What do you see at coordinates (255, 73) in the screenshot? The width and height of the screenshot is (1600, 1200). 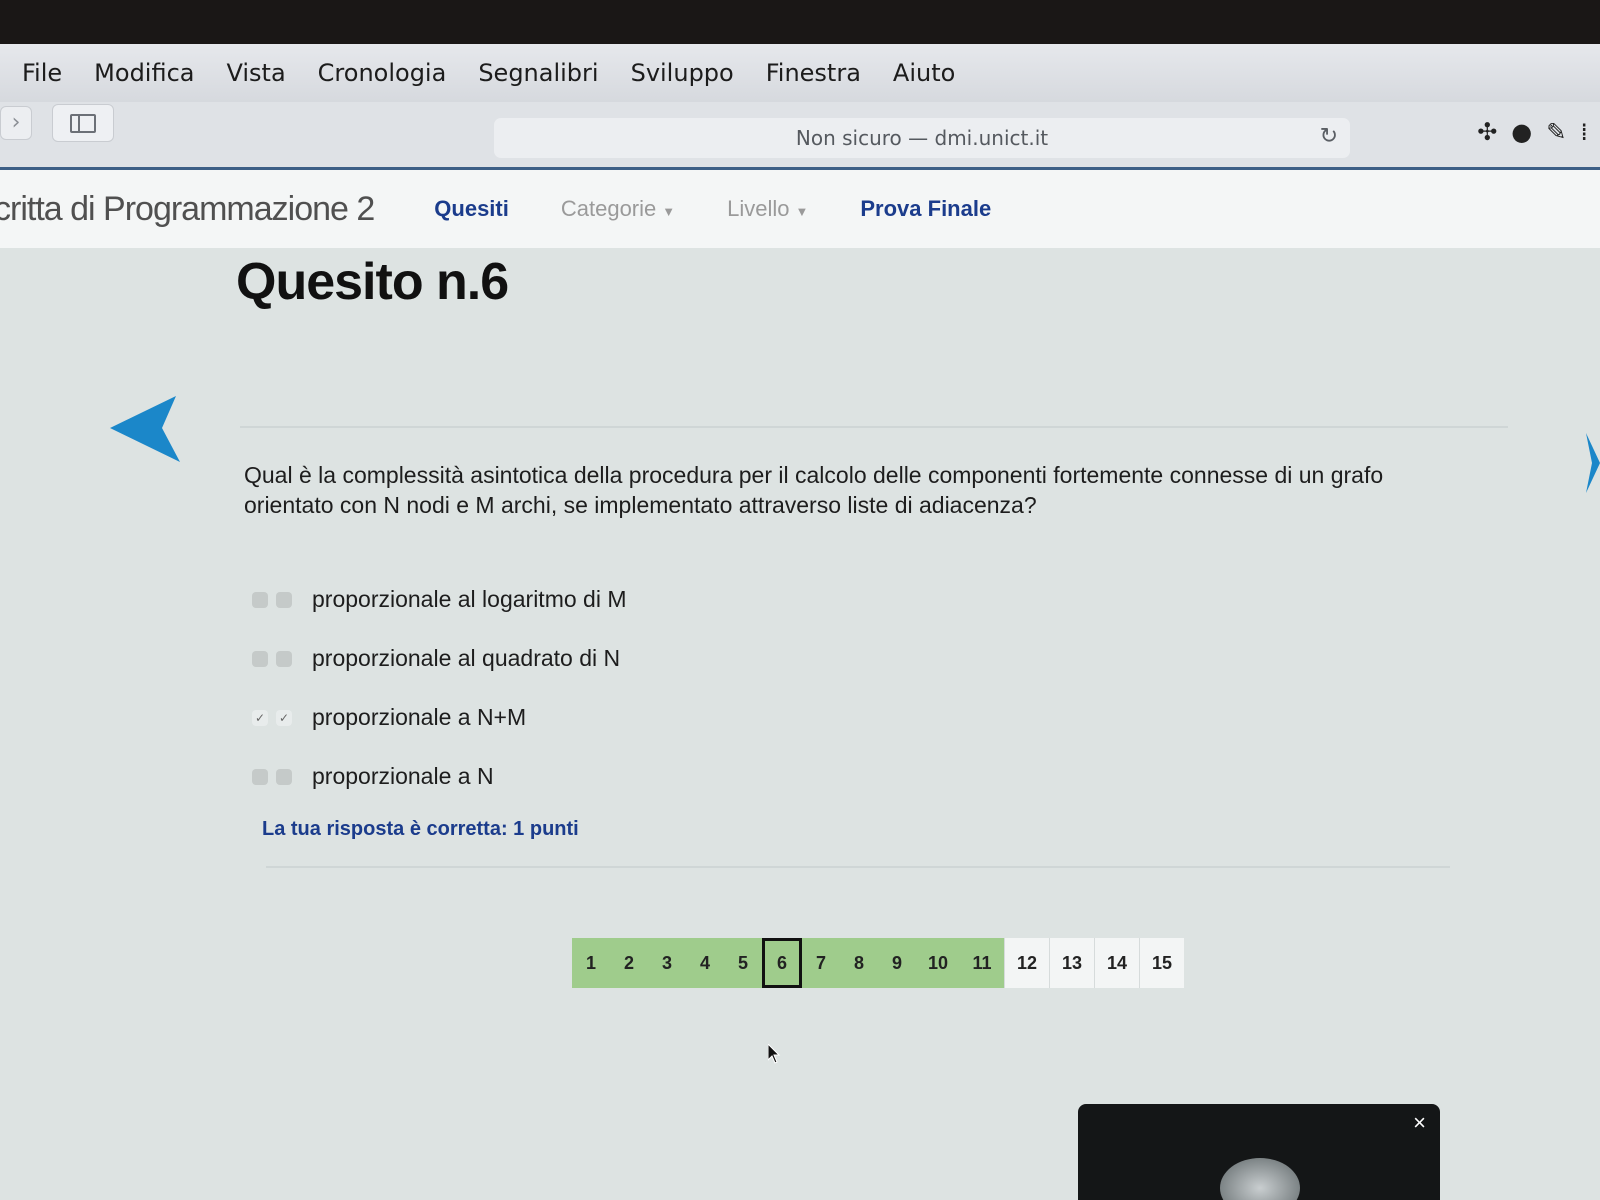 I see `menu-vista: Vista` at bounding box center [255, 73].